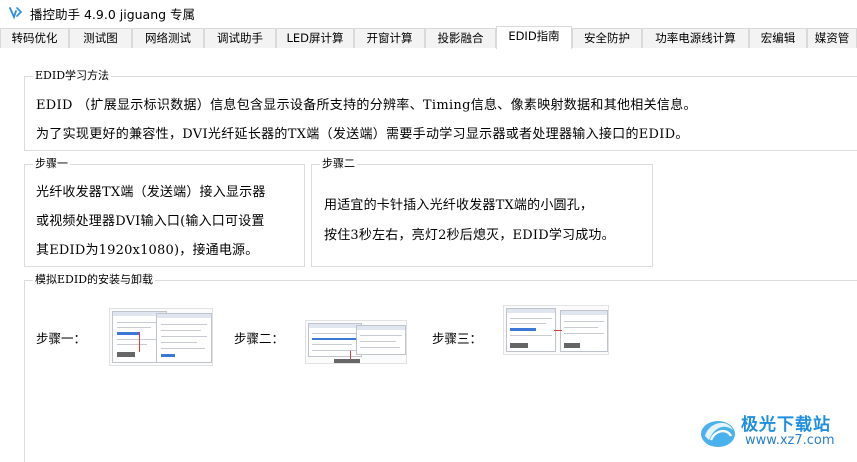 This screenshot has height=462, width=857. I want to click on step1-screenshot-thumbnail, so click(161, 337).